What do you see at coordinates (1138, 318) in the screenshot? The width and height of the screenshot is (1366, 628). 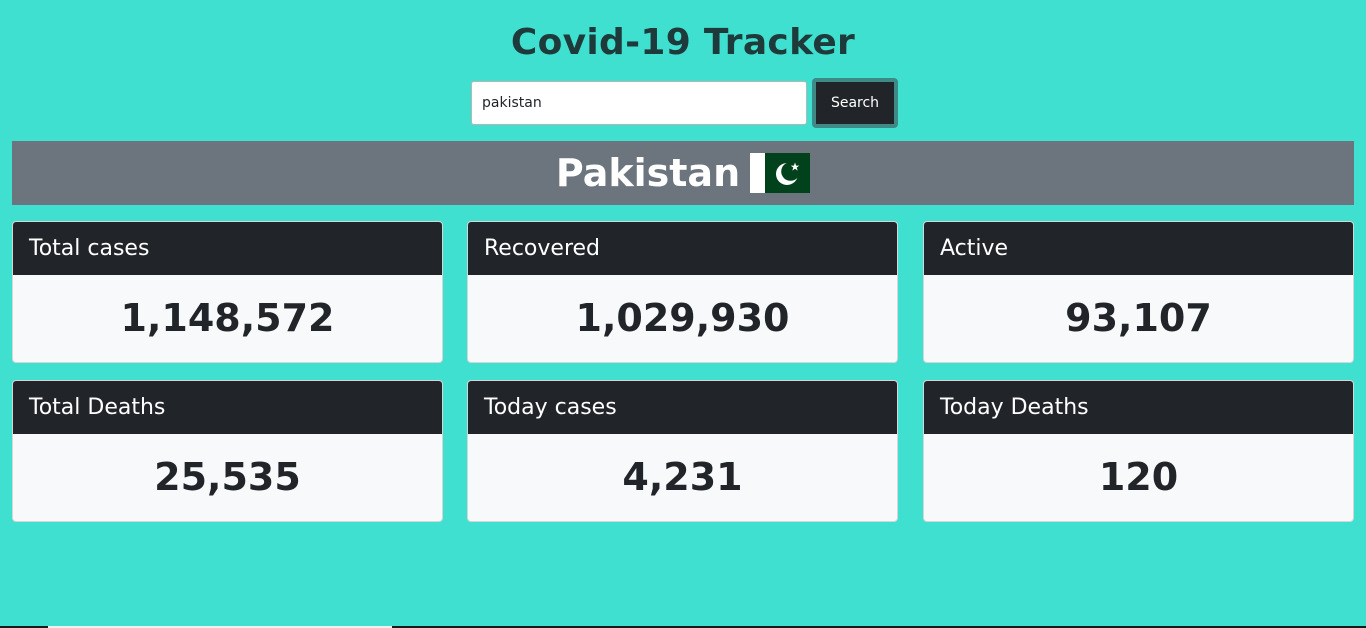 I see `stat-card-value: 93,107` at bounding box center [1138, 318].